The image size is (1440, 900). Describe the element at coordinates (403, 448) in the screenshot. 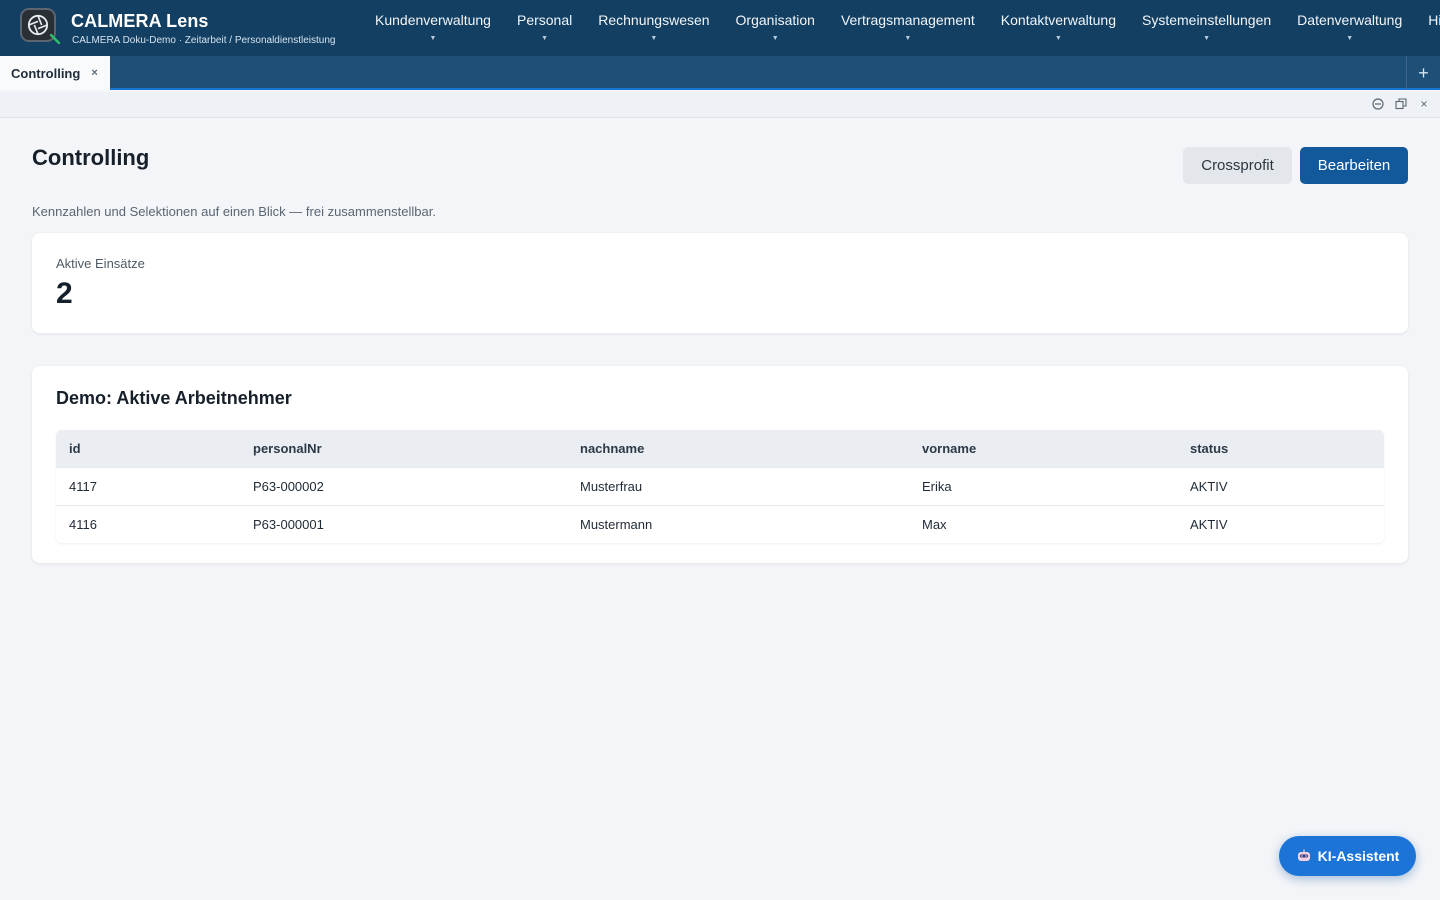

I see `column-header-personalnr: personalNr` at that location.